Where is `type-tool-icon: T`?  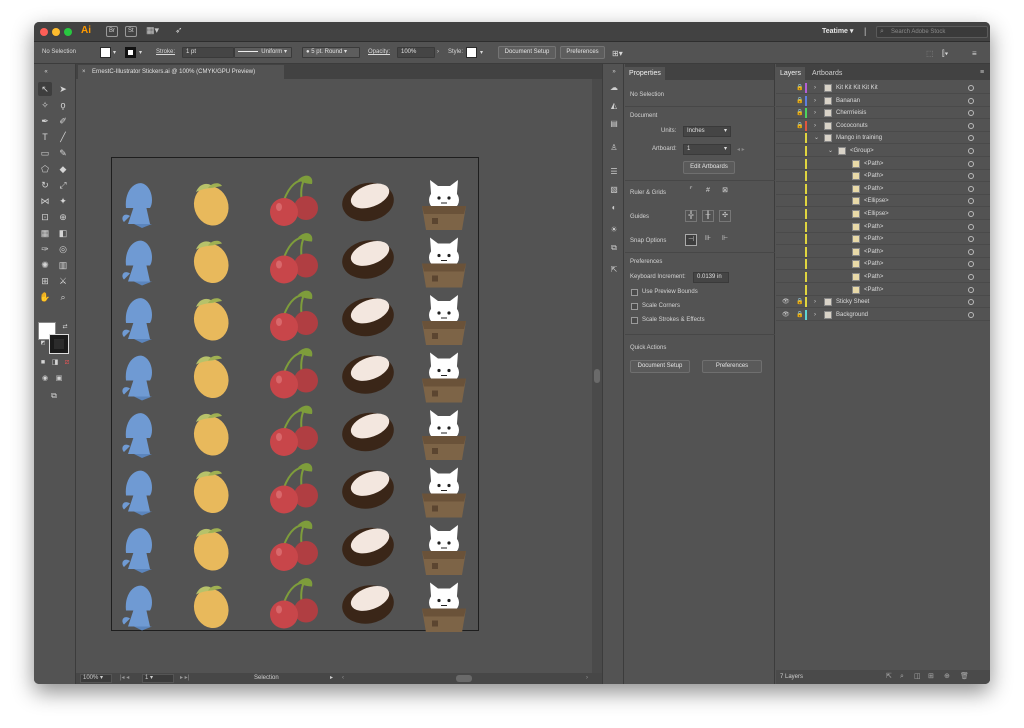
type-tool-icon: T is located at coordinates (45, 137).